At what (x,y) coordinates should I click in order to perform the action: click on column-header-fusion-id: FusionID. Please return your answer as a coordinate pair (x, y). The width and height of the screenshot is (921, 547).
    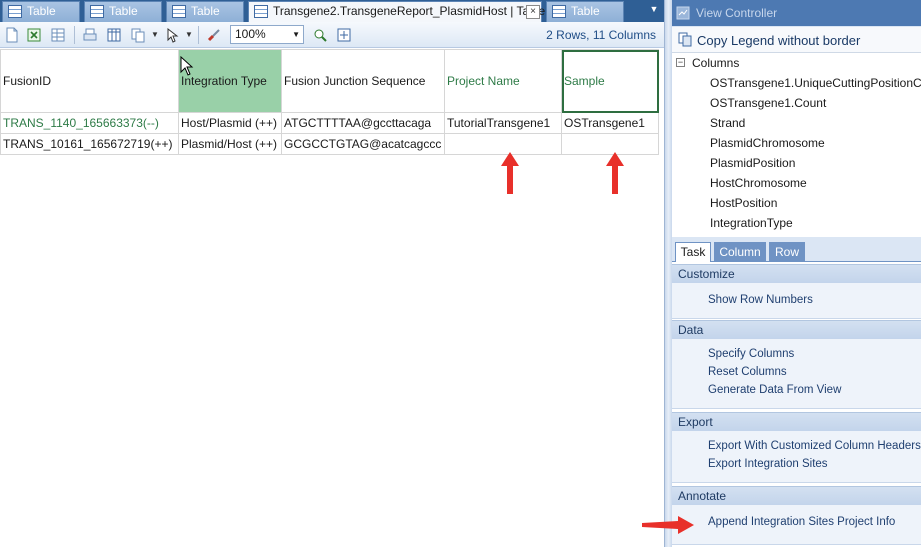
    Looking at the image, I should click on (89, 81).